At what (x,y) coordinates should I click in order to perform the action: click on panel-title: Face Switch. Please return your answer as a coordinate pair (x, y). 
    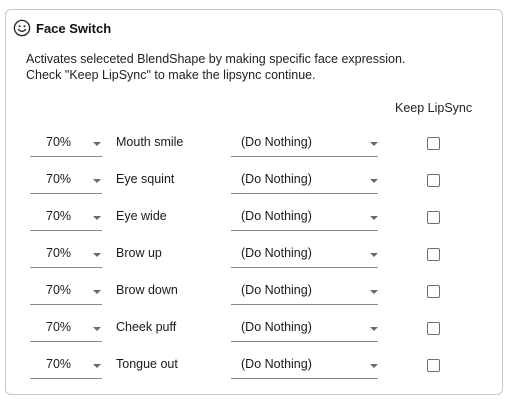
    Looking at the image, I should click on (74, 28).